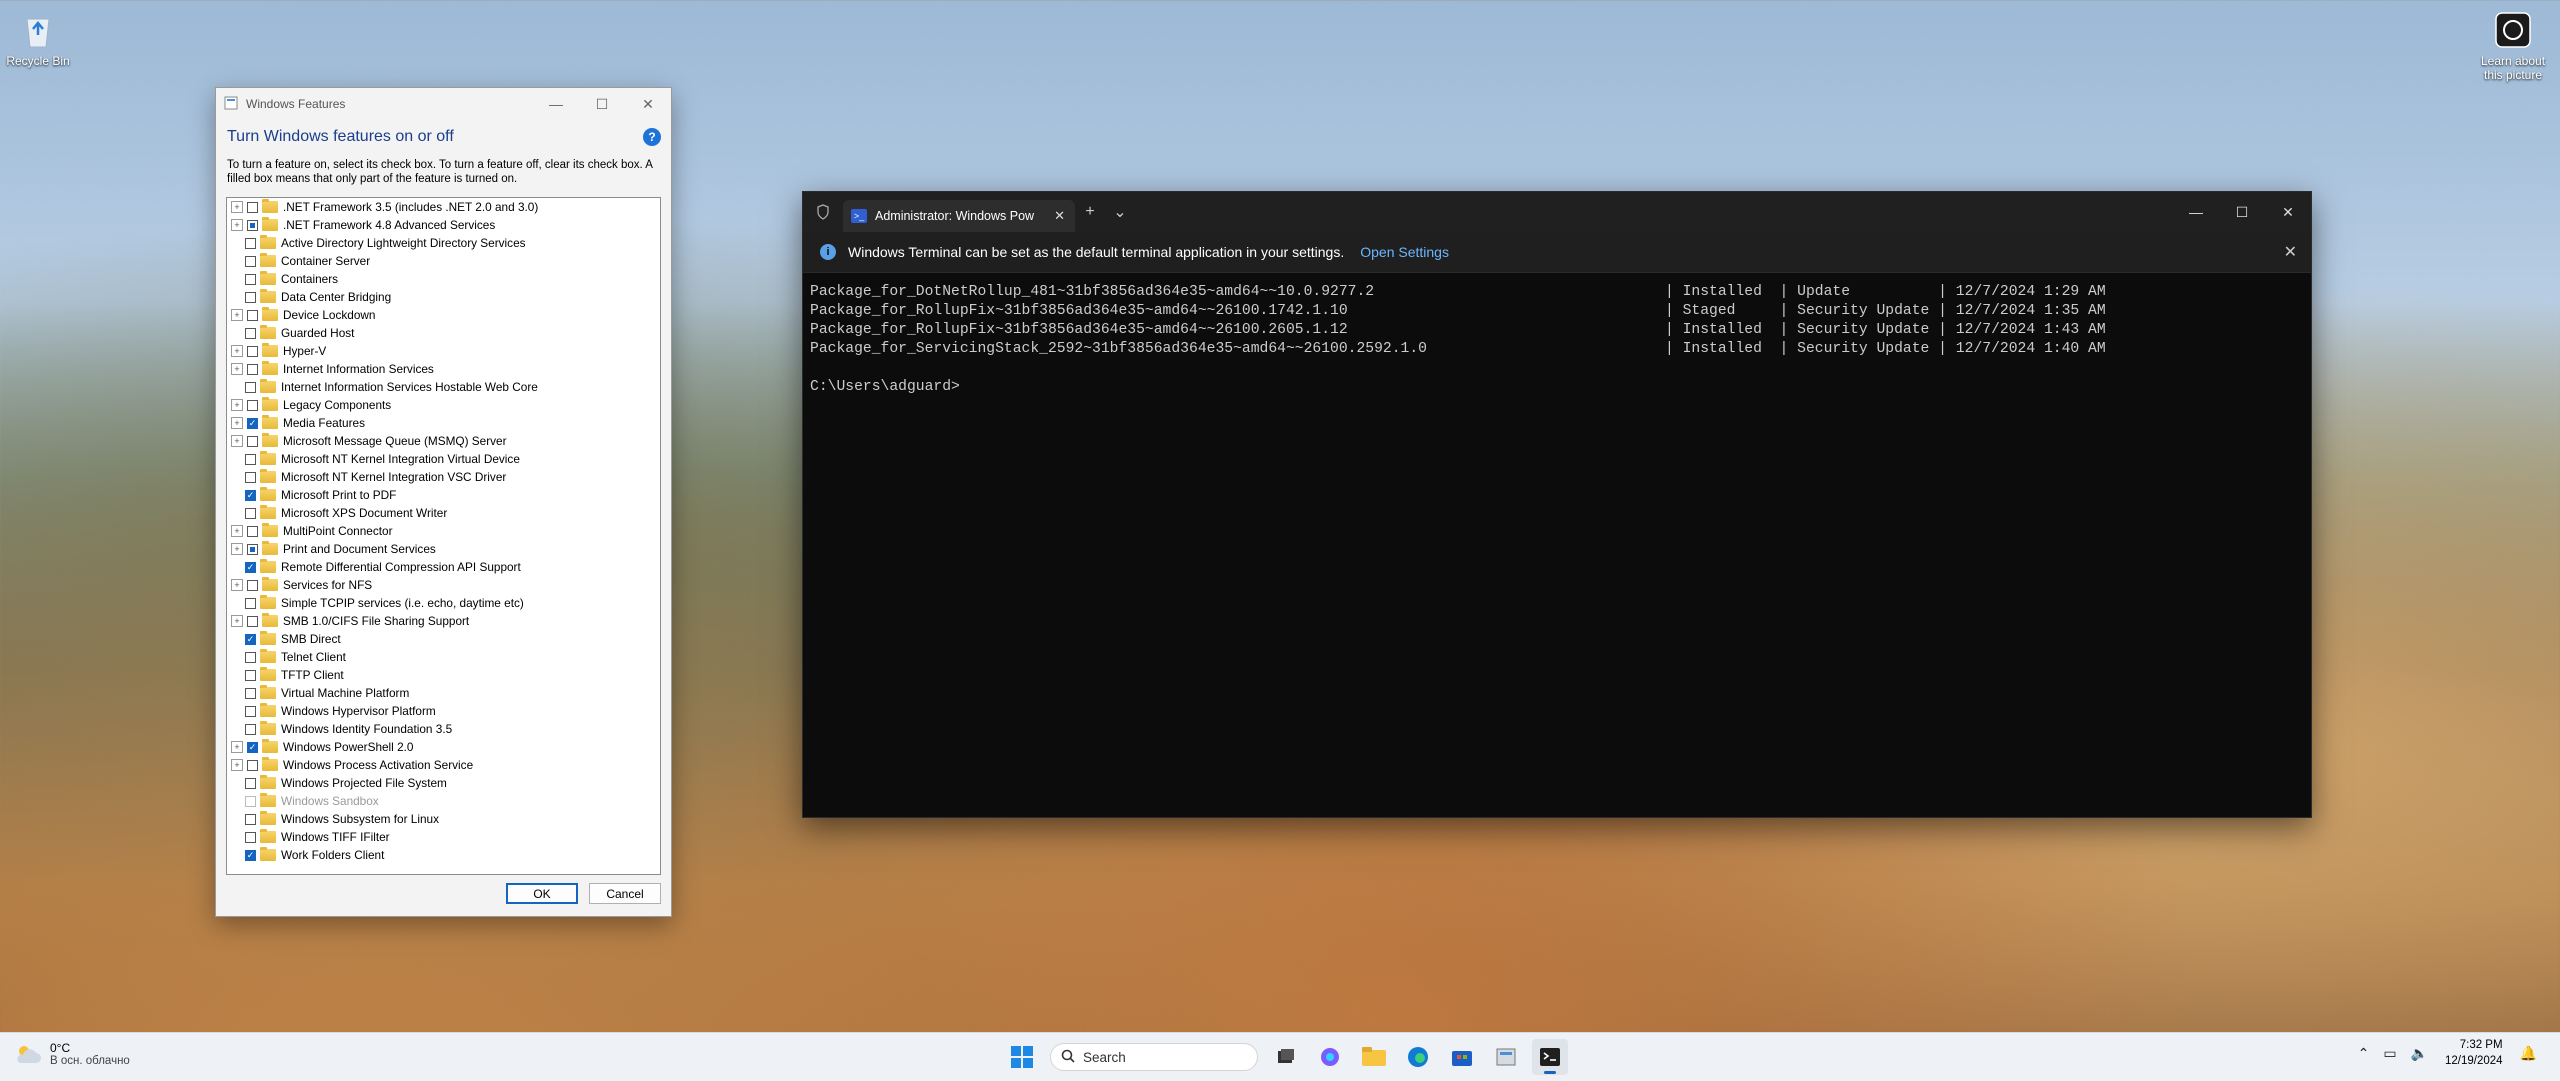 This screenshot has height=1081, width=2560. I want to click on feature-row: Data Center Bridging, so click(443, 297).